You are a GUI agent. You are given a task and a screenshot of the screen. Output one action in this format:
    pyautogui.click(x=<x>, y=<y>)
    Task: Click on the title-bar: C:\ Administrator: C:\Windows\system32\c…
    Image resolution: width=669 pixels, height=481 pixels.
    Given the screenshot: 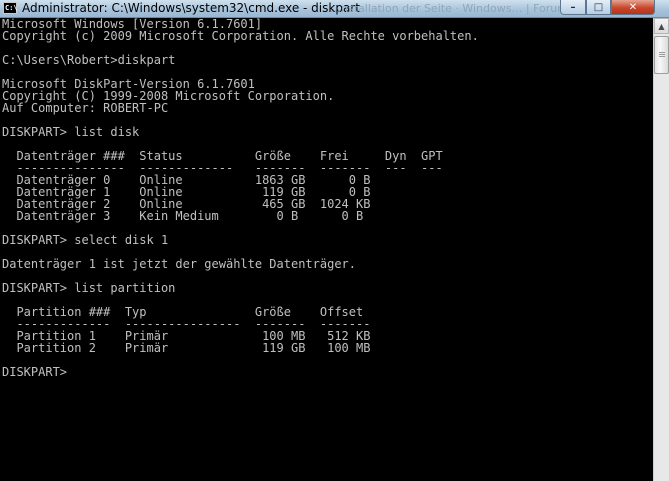 What is the action you would take?
    pyautogui.click(x=334, y=9)
    